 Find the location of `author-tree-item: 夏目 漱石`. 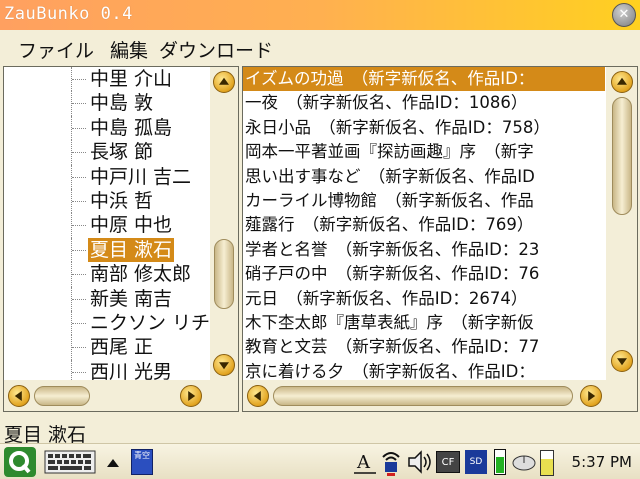

author-tree-item: 夏目 漱石 is located at coordinates (107, 250).